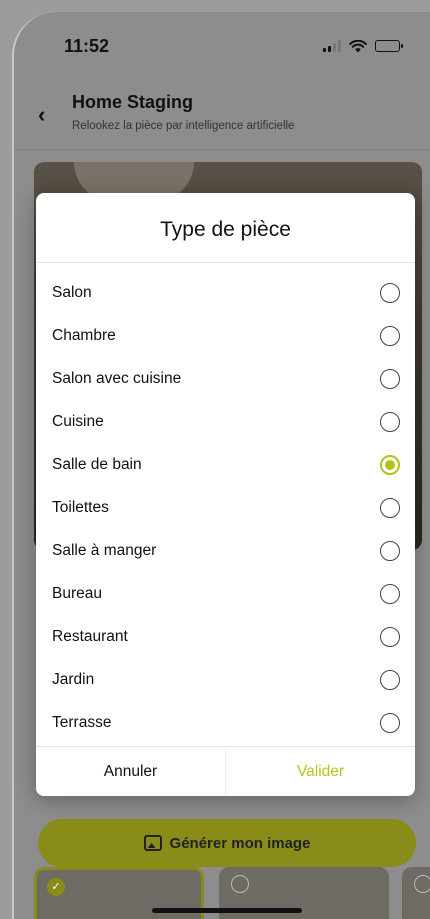 This screenshot has height=919, width=430. Describe the element at coordinates (133, 102) in the screenshot. I see `page-title: Home Staging` at that location.